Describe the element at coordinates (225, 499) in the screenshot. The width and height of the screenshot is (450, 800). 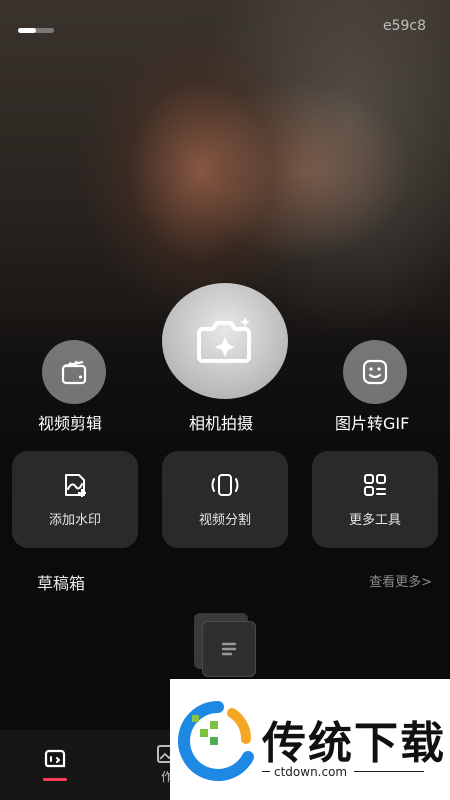
I see `video-split-tile: 视频分割` at that location.